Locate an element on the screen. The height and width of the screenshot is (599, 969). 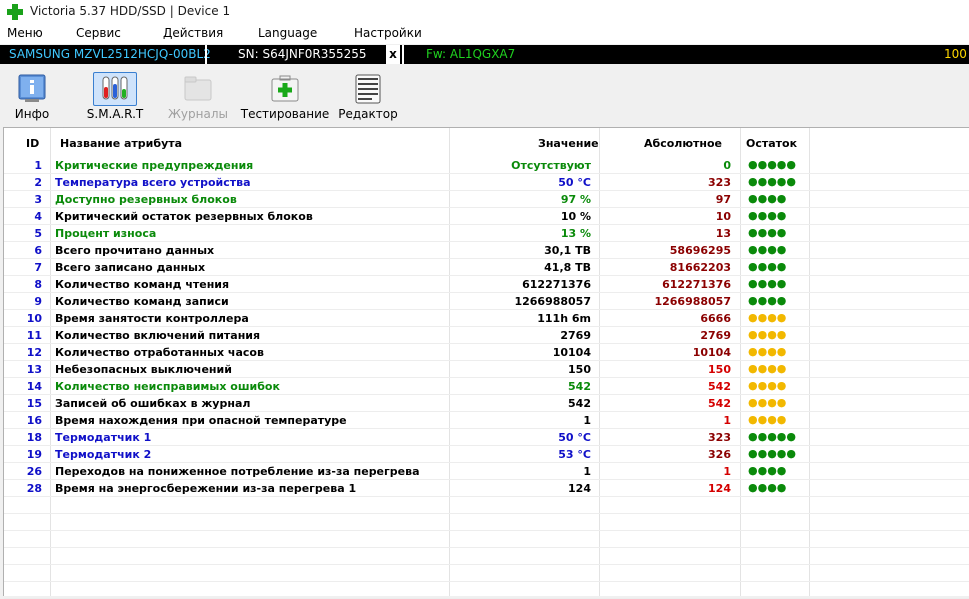
attribute-raw: 612271376 is located at coordinates (696, 284).